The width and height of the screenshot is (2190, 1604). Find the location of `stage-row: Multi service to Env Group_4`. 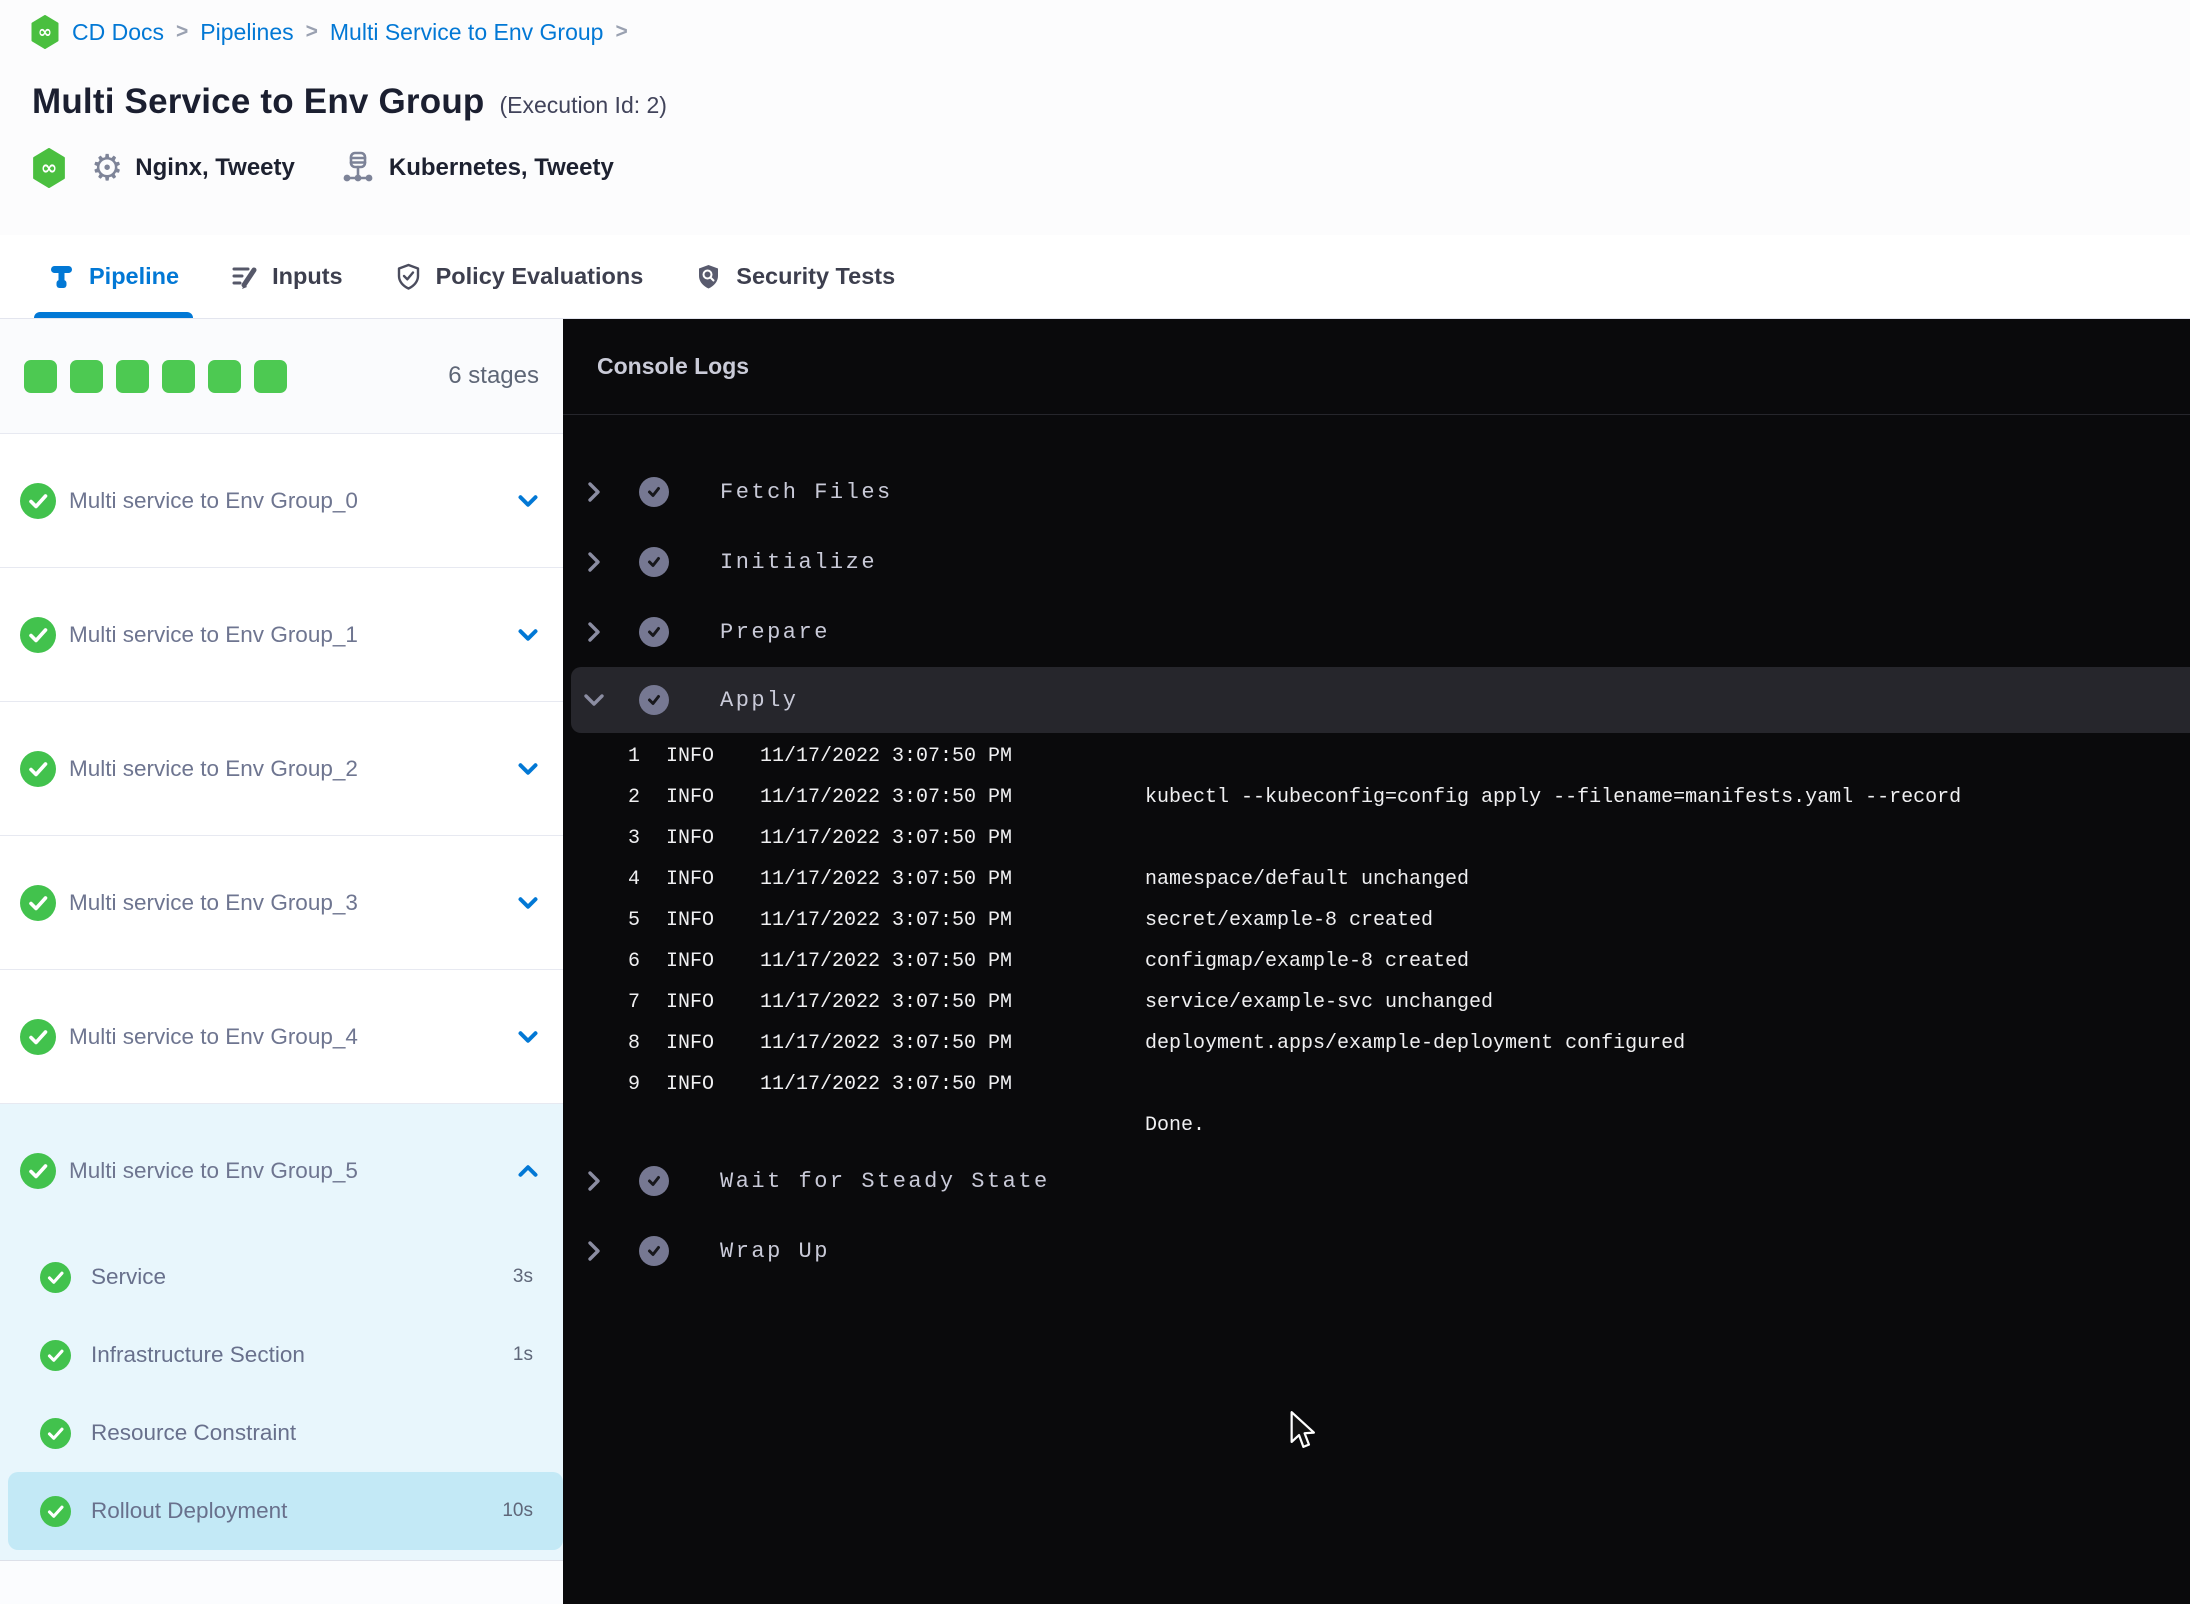

stage-row: Multi service to Env Group_4 is located at coordinates (281, 1037).